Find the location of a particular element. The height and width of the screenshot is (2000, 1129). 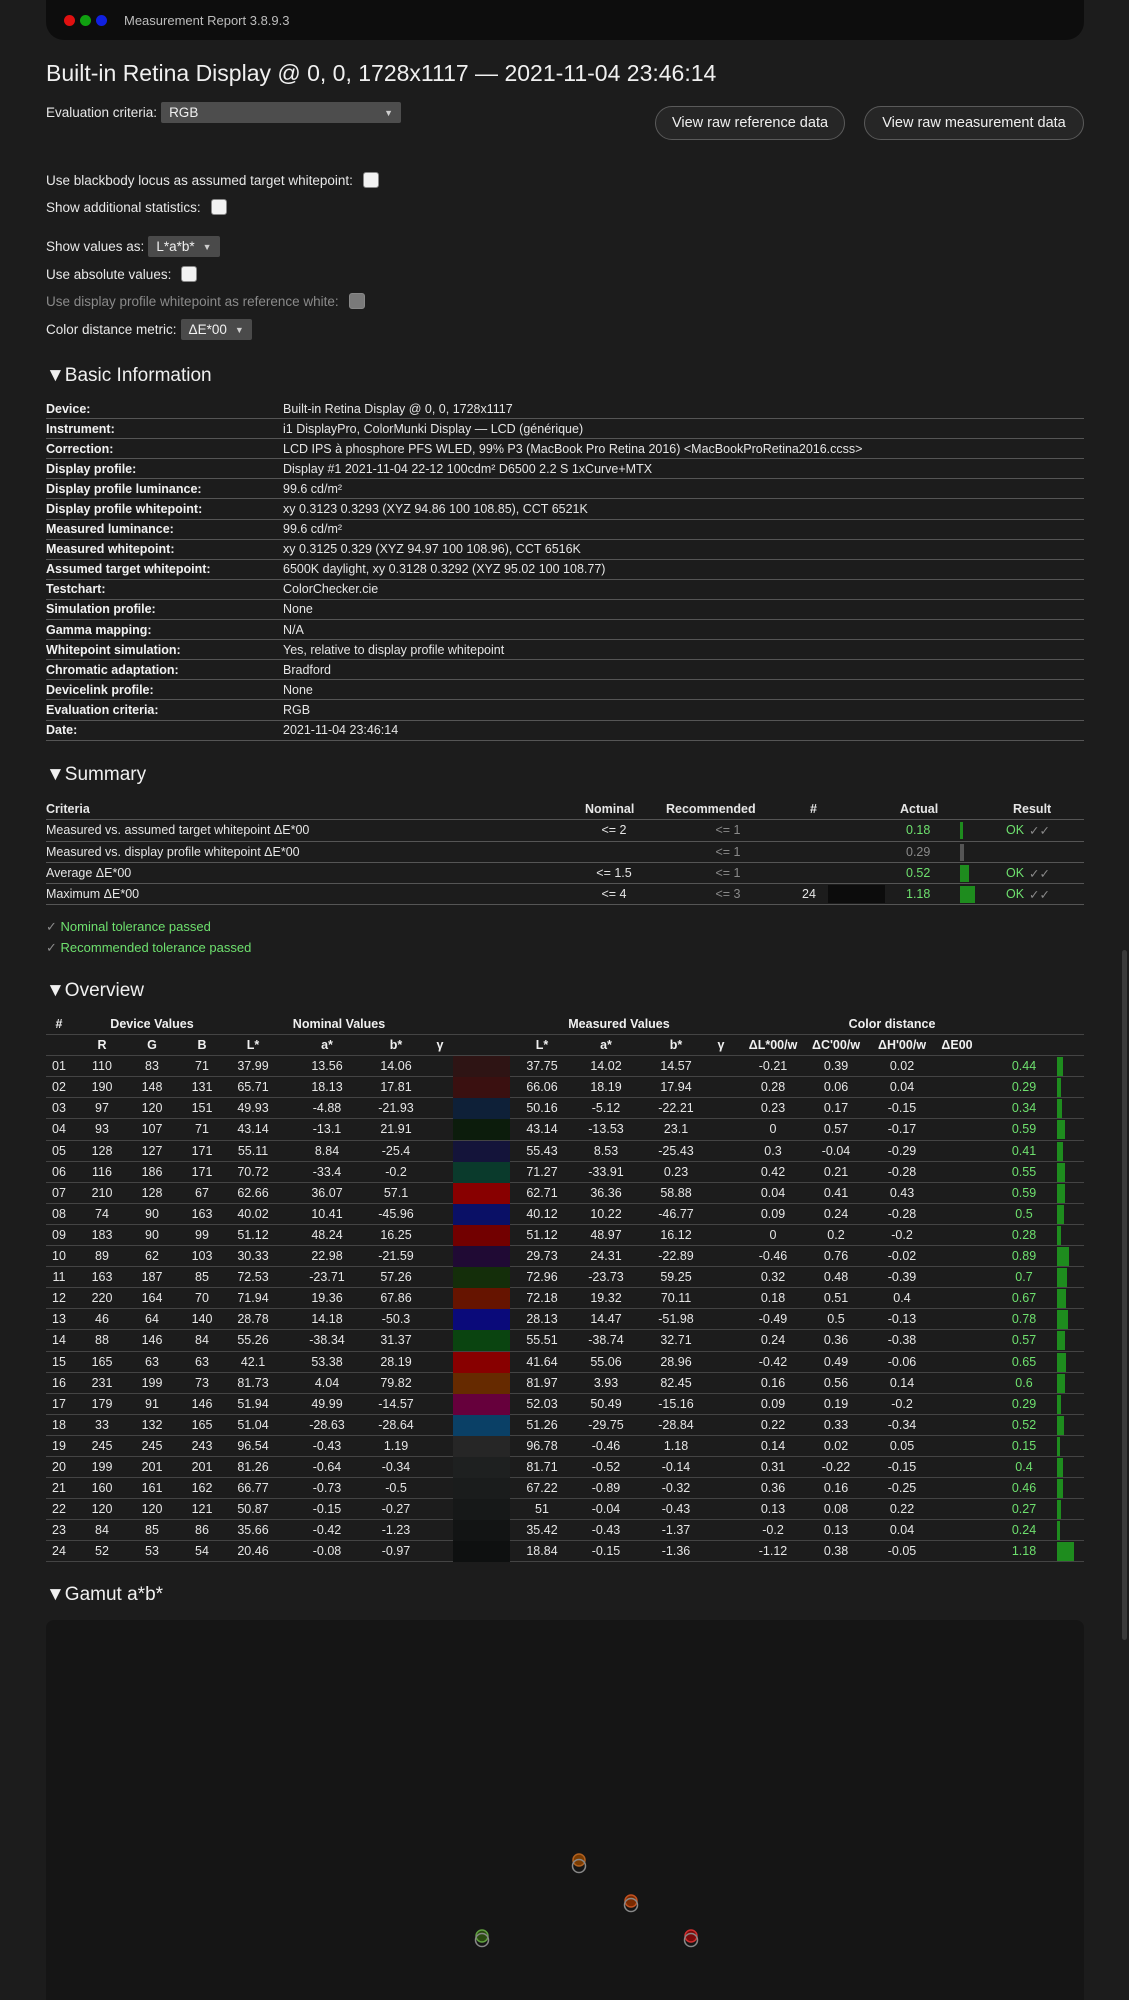

show-values-select: L*a*b* ▼ is located at coordinates (184, 246).